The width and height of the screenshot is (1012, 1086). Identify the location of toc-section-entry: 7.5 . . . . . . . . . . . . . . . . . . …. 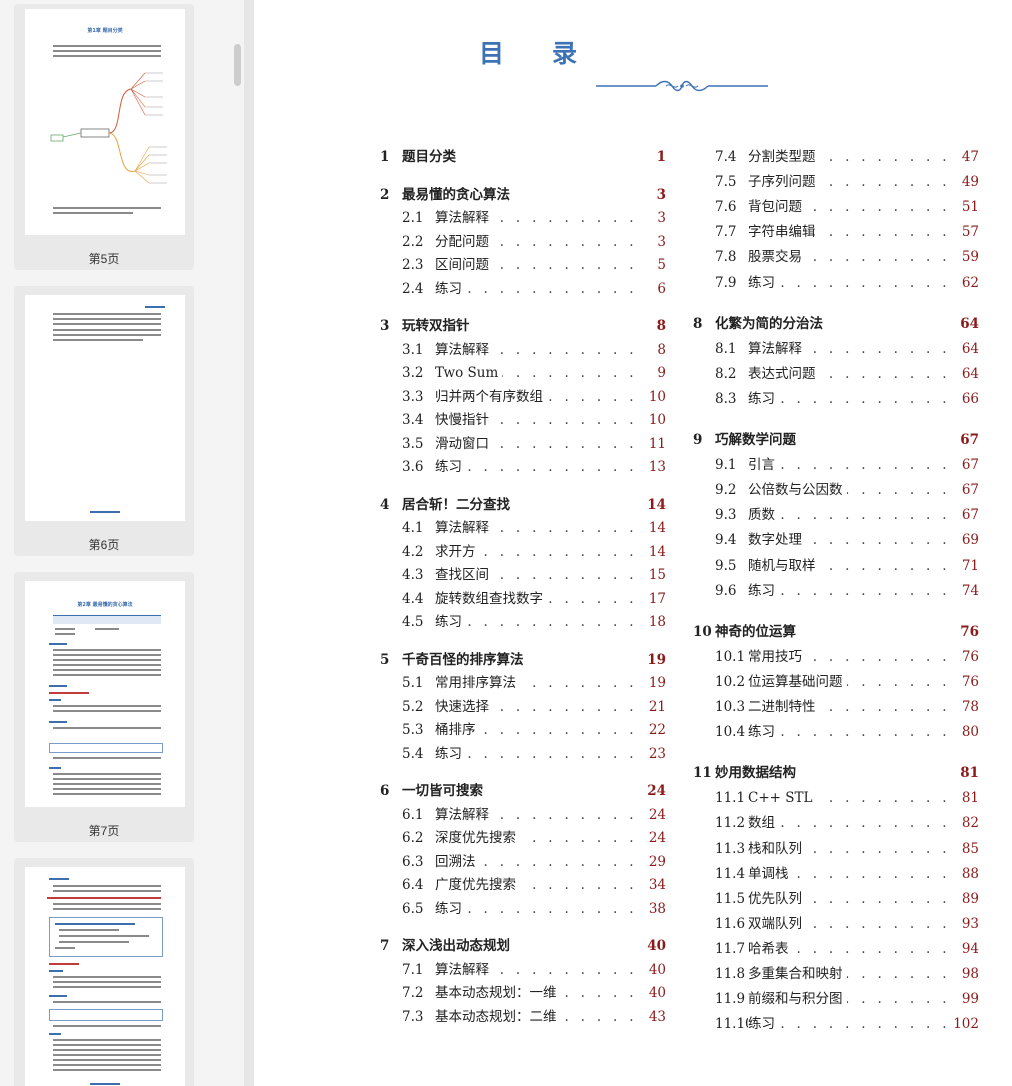
(836, 182).